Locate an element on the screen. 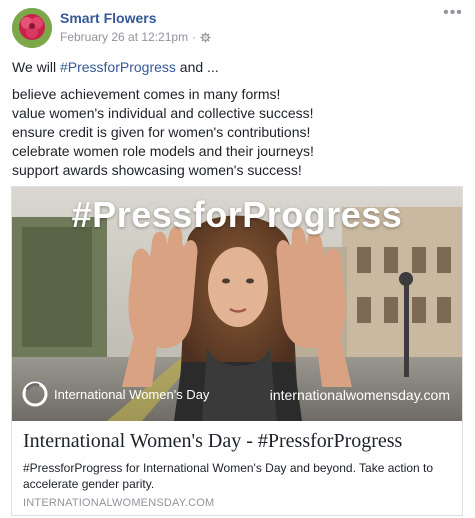 The width and height of the screenshot is (475, 518). image-headline: #PressforProgress is located at coordinates (237, 214).